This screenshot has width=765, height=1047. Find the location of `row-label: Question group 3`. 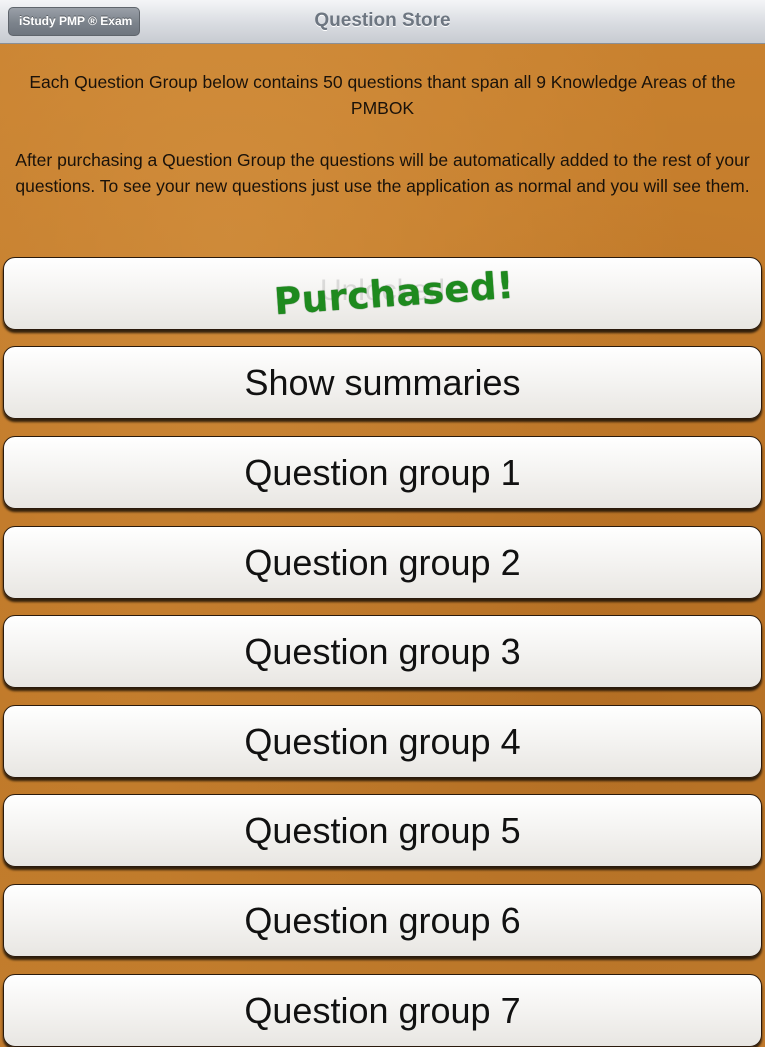

row-label: Question group 3 is located at coordinates (382, 651).